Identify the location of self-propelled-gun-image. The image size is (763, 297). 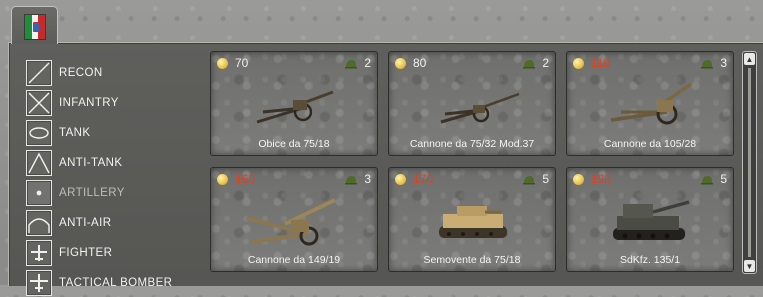
(473, 222).